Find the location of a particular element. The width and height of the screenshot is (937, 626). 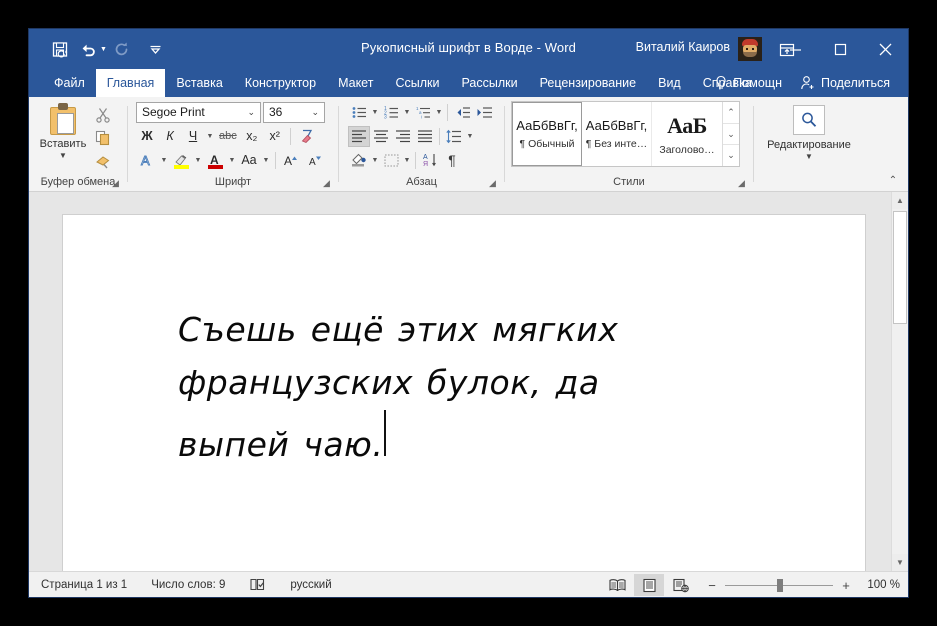

bullets-icon is located at coordinates (359, 112).